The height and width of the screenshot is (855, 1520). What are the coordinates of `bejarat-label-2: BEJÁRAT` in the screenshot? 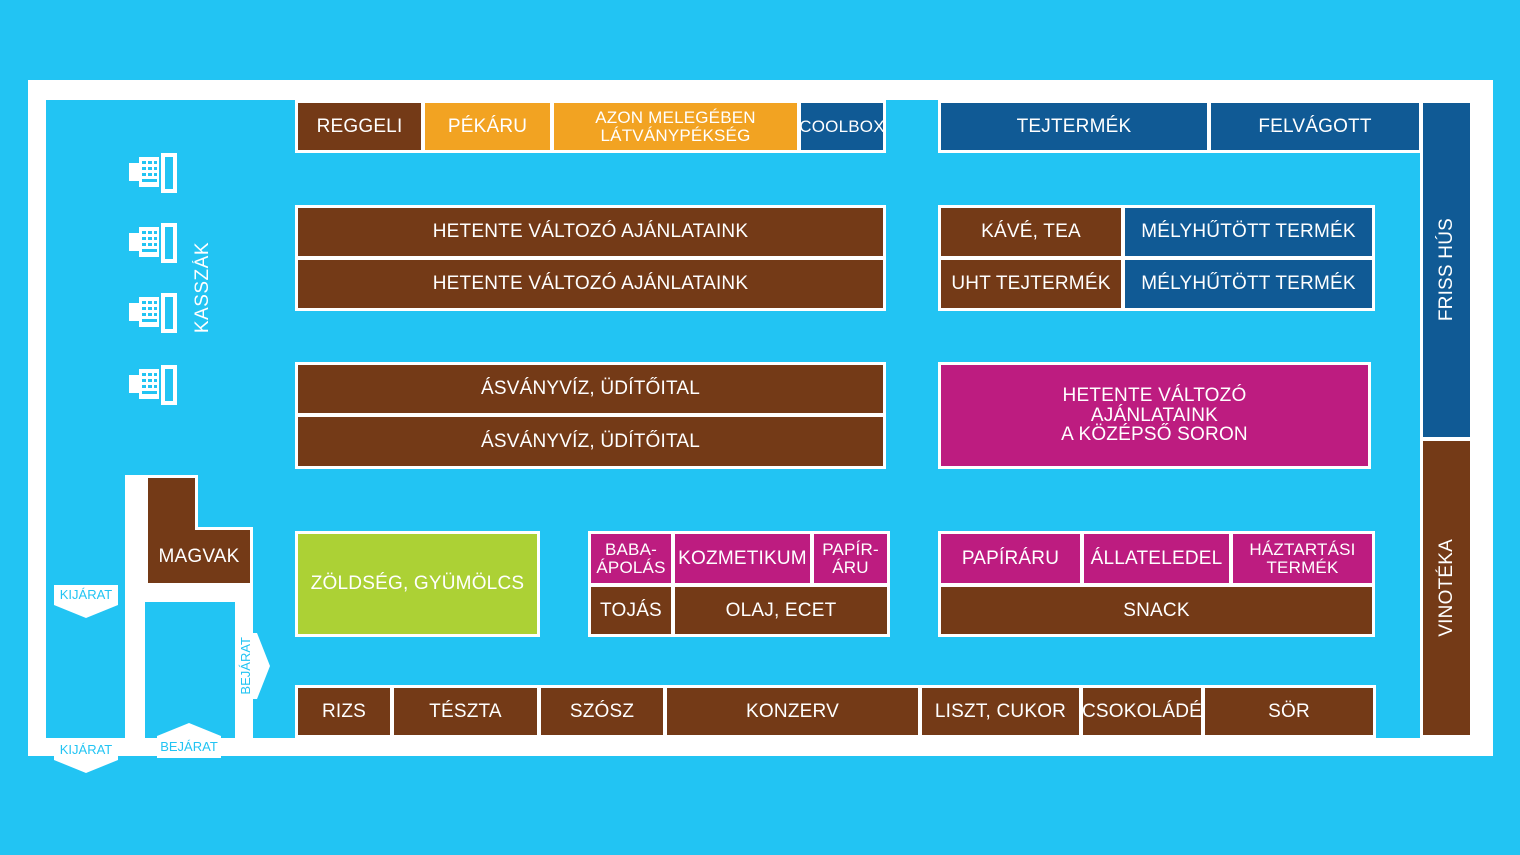 It's located at (189, 746).